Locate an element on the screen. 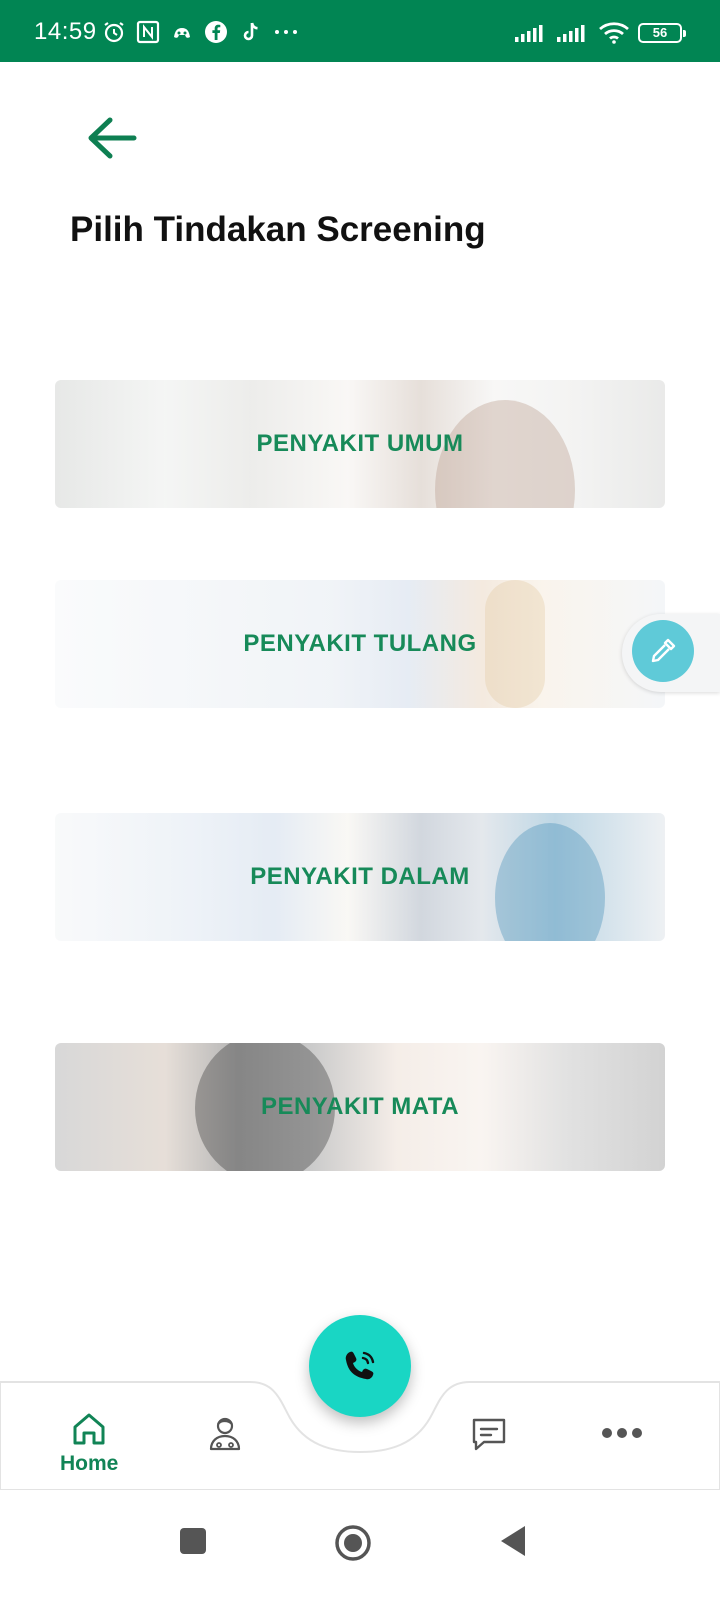 The height and width of the screenshot is (1600, 720). category-label: PENYAKIT TULANG is located at coordinates (360, 643).